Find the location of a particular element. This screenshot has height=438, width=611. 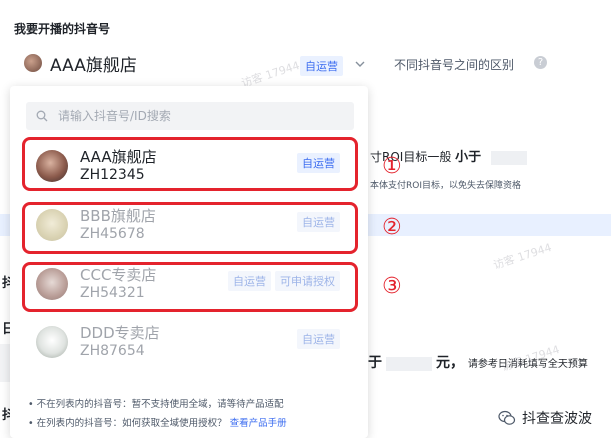

section-title: 我要开播的抖音号 is located at coordinates (62, 29).